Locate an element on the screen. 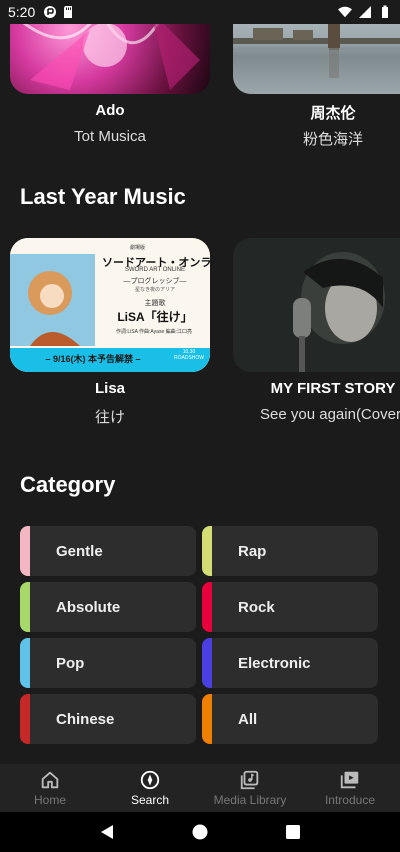 This screenshot has height=852, width=400. home-button-icon is located at coordinates (200, 832).